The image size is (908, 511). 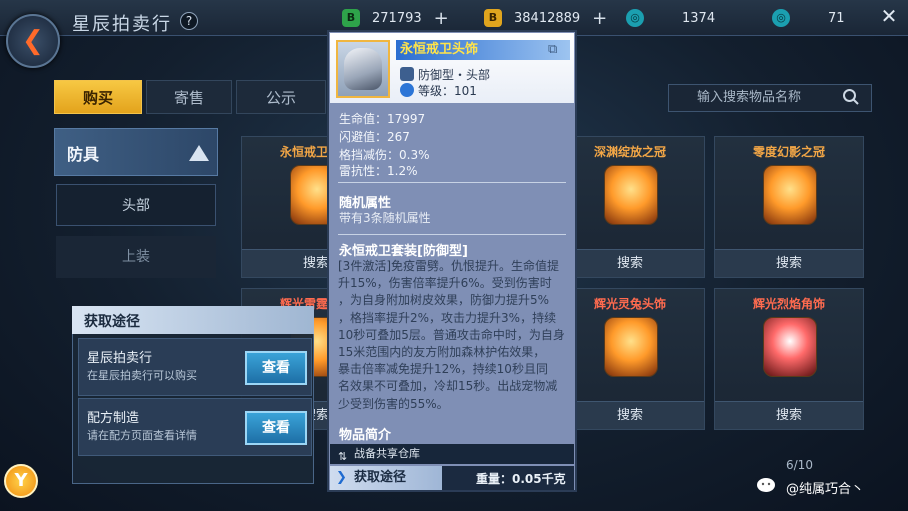 What do you see at coordinates (83, 154) in the screenshot?
I see `category-title: 防具` at bounding box center [83, 154].